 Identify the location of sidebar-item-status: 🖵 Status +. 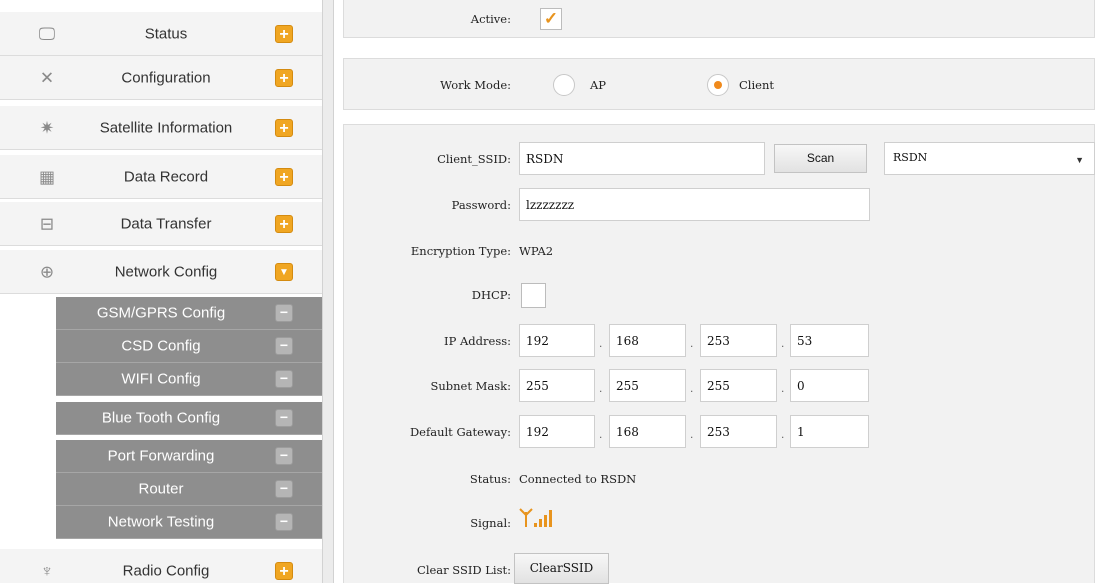
(161, 34).